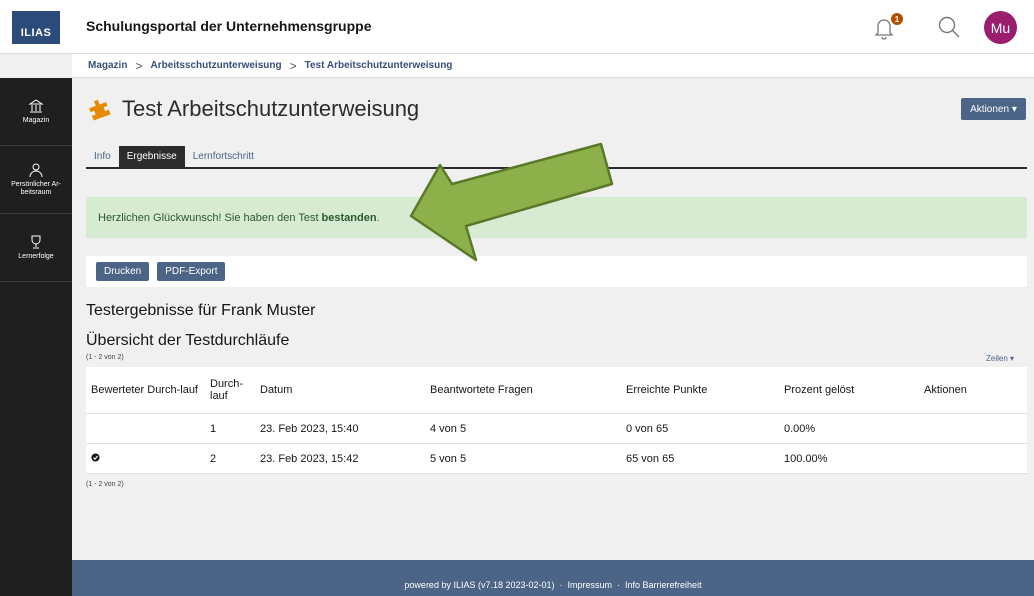  What do you see at coordinates (819, 390) in the screenshot?
I see `column-header: Prozent gelöst` at bounding box center [819, 390].